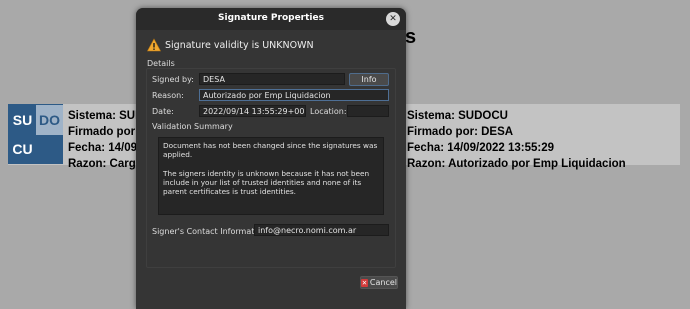 The image size is (690, 309). I want to click on details-label: Details, so click(161, 63).